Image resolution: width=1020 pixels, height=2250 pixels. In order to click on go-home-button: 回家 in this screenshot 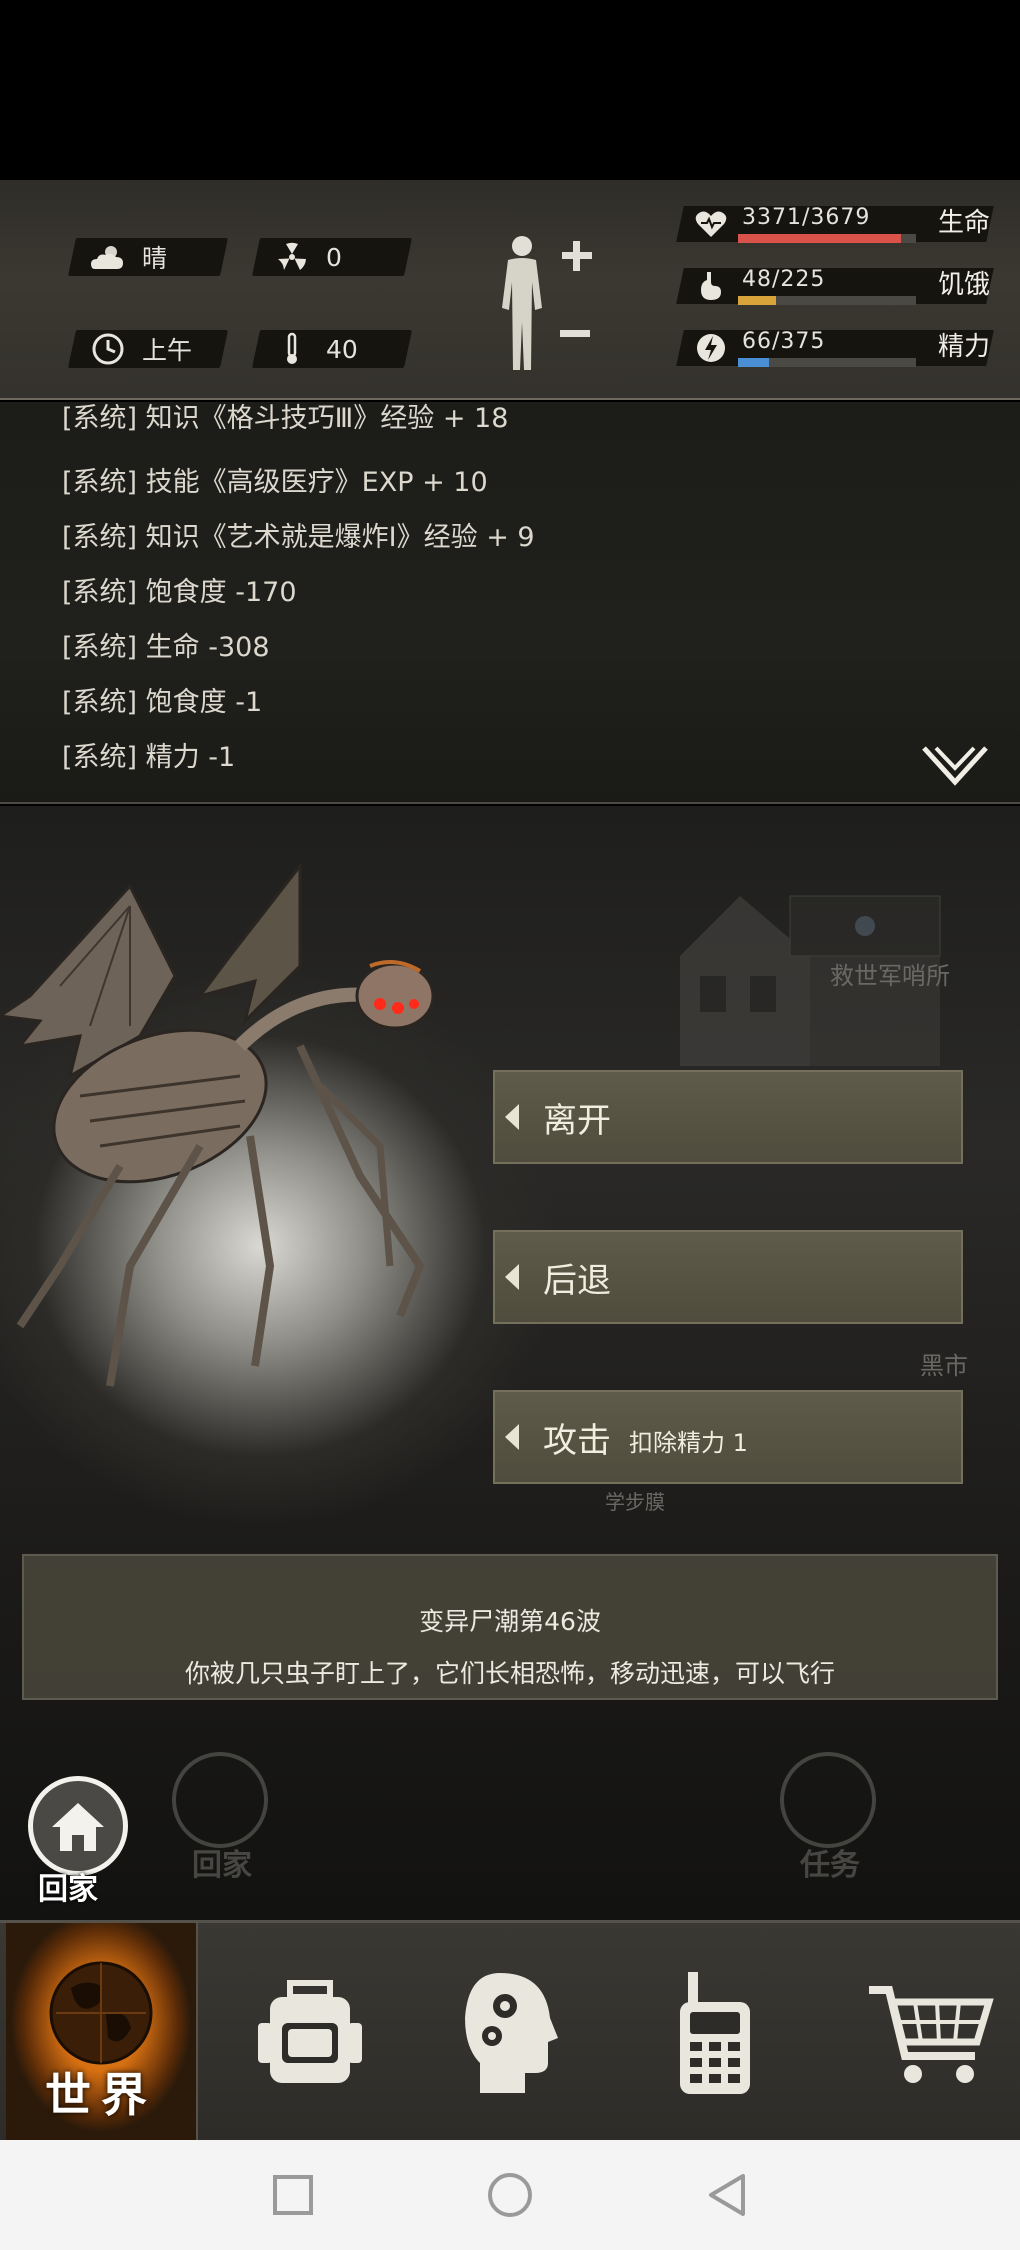, I will do `click(79, 1841)`.